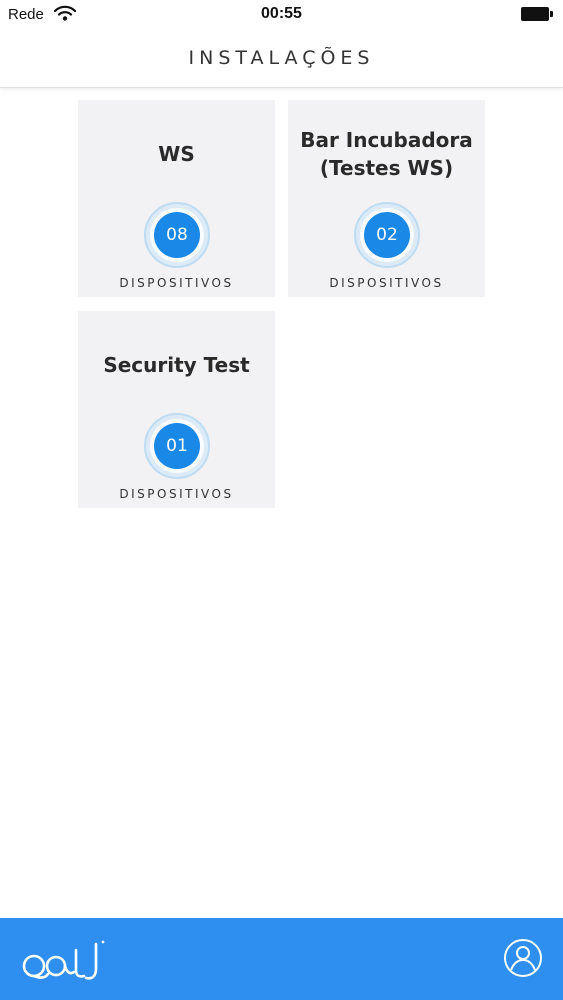  I want to click on device-count-badge: 02, so click(387, 235).